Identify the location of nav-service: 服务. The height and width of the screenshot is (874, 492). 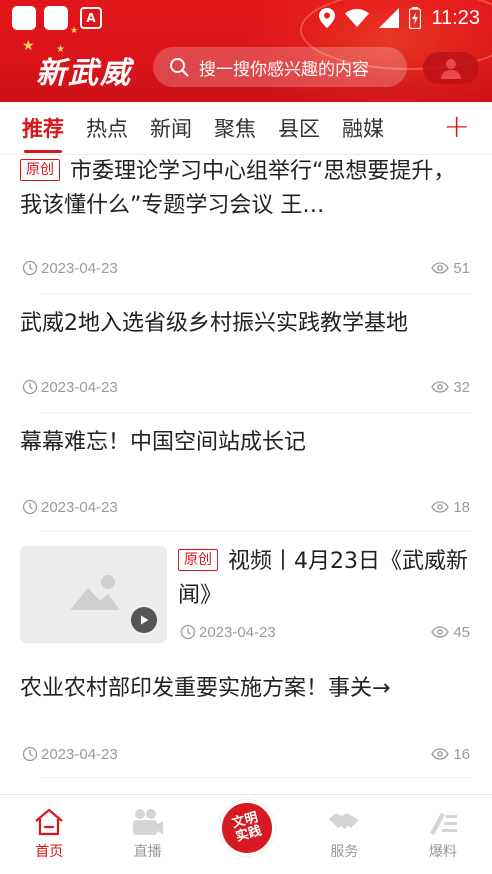
(344, 834).